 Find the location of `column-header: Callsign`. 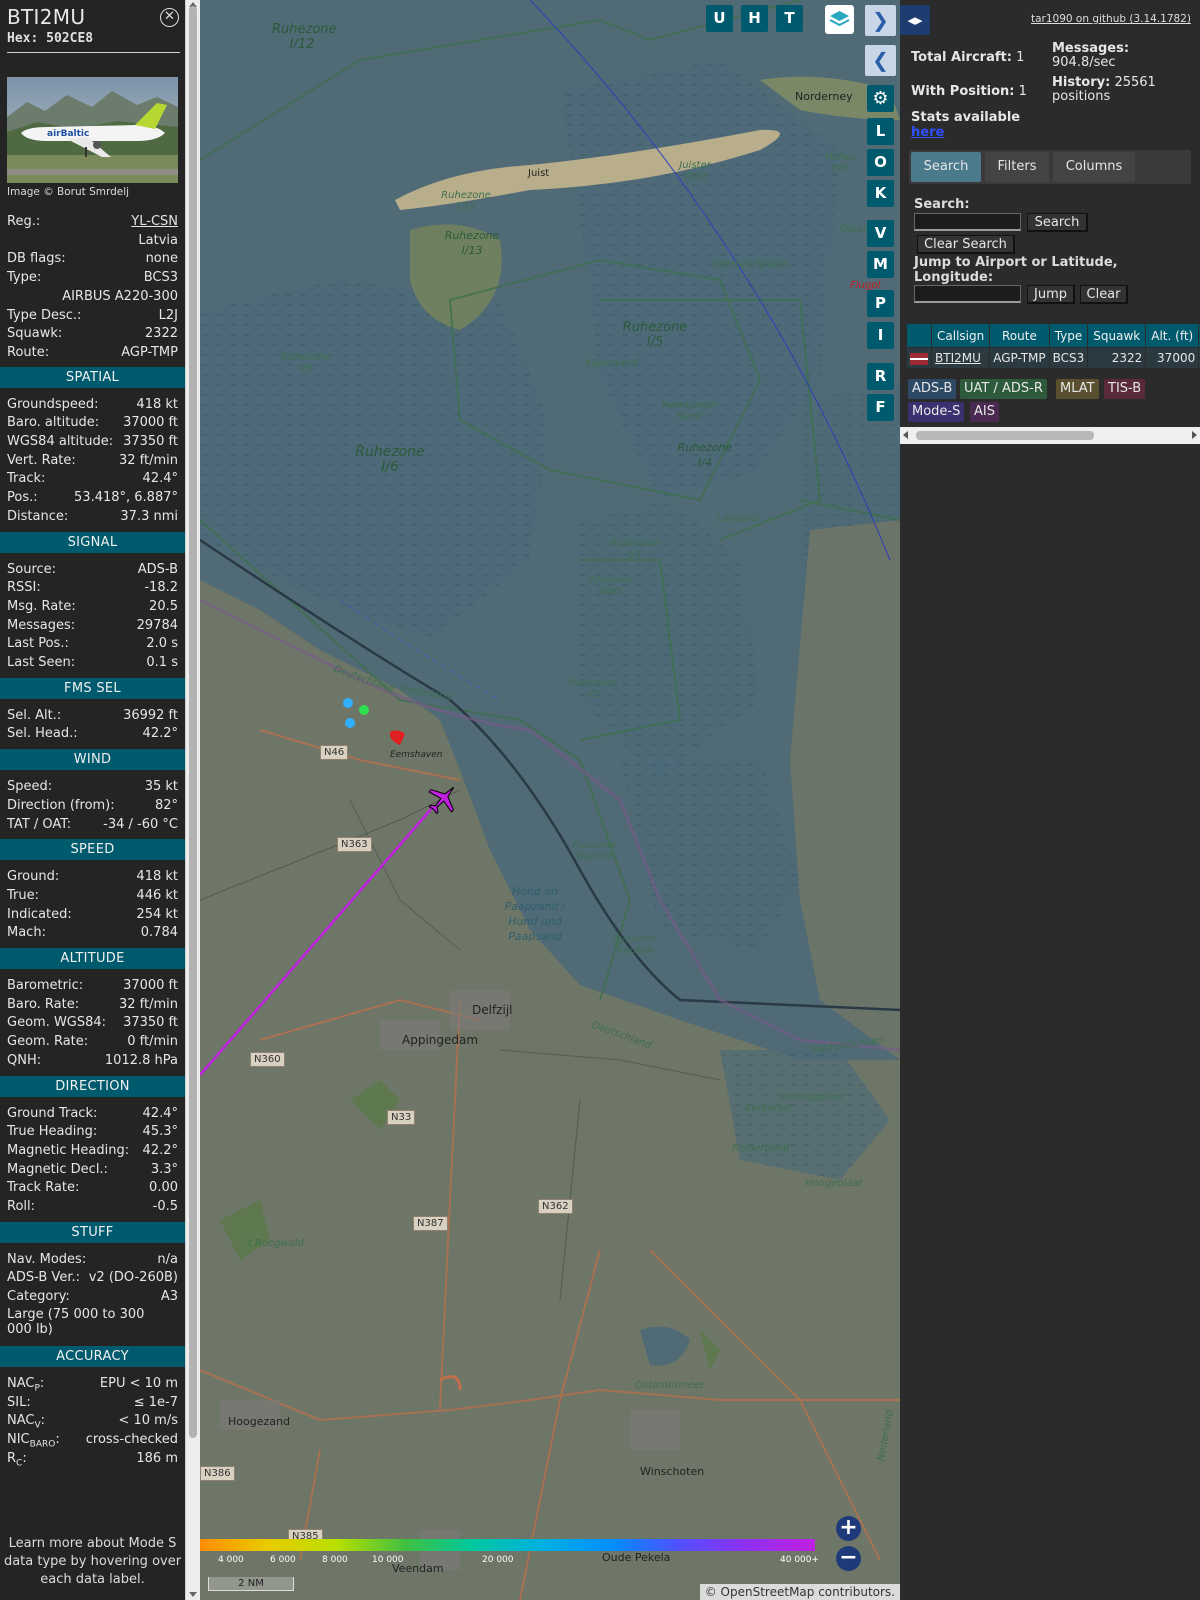

column-header: Callsign is located at coordinates (960, 335).